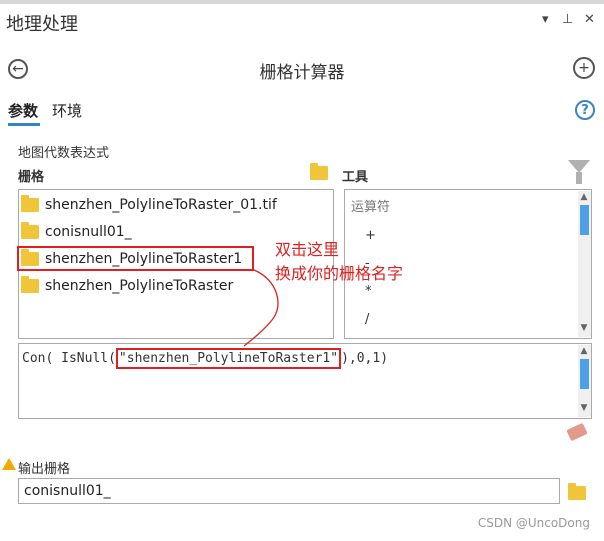 The image size is (604, 541). I want to click on tab-parameters: 参数, so click(23, 110).